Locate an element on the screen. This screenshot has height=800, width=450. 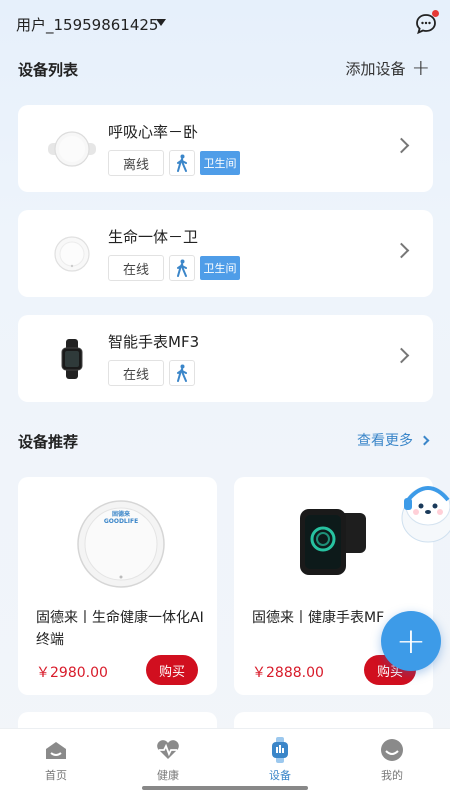
device-list-title: 设备列表 is located at coordinates (48, 70).